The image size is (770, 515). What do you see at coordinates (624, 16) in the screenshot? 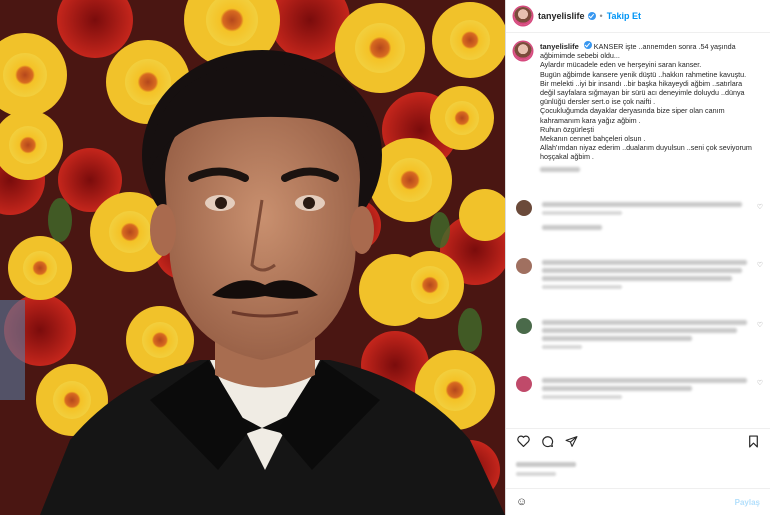
I see `follow-button: Takip Et` at bounding box center [624, 16].